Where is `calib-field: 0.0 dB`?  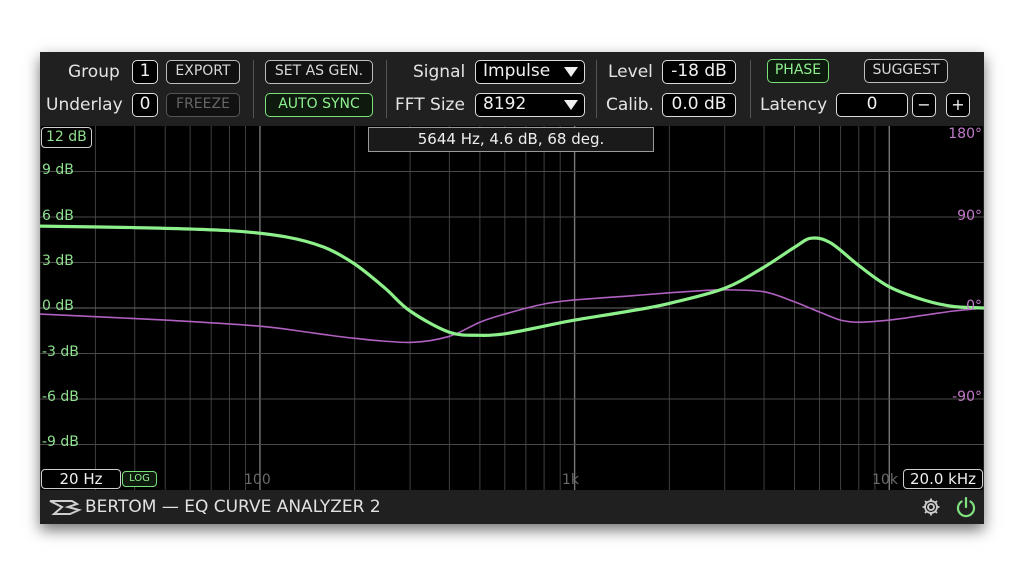 calib-field: 0.0 dB is located at coordinates (699, 105).